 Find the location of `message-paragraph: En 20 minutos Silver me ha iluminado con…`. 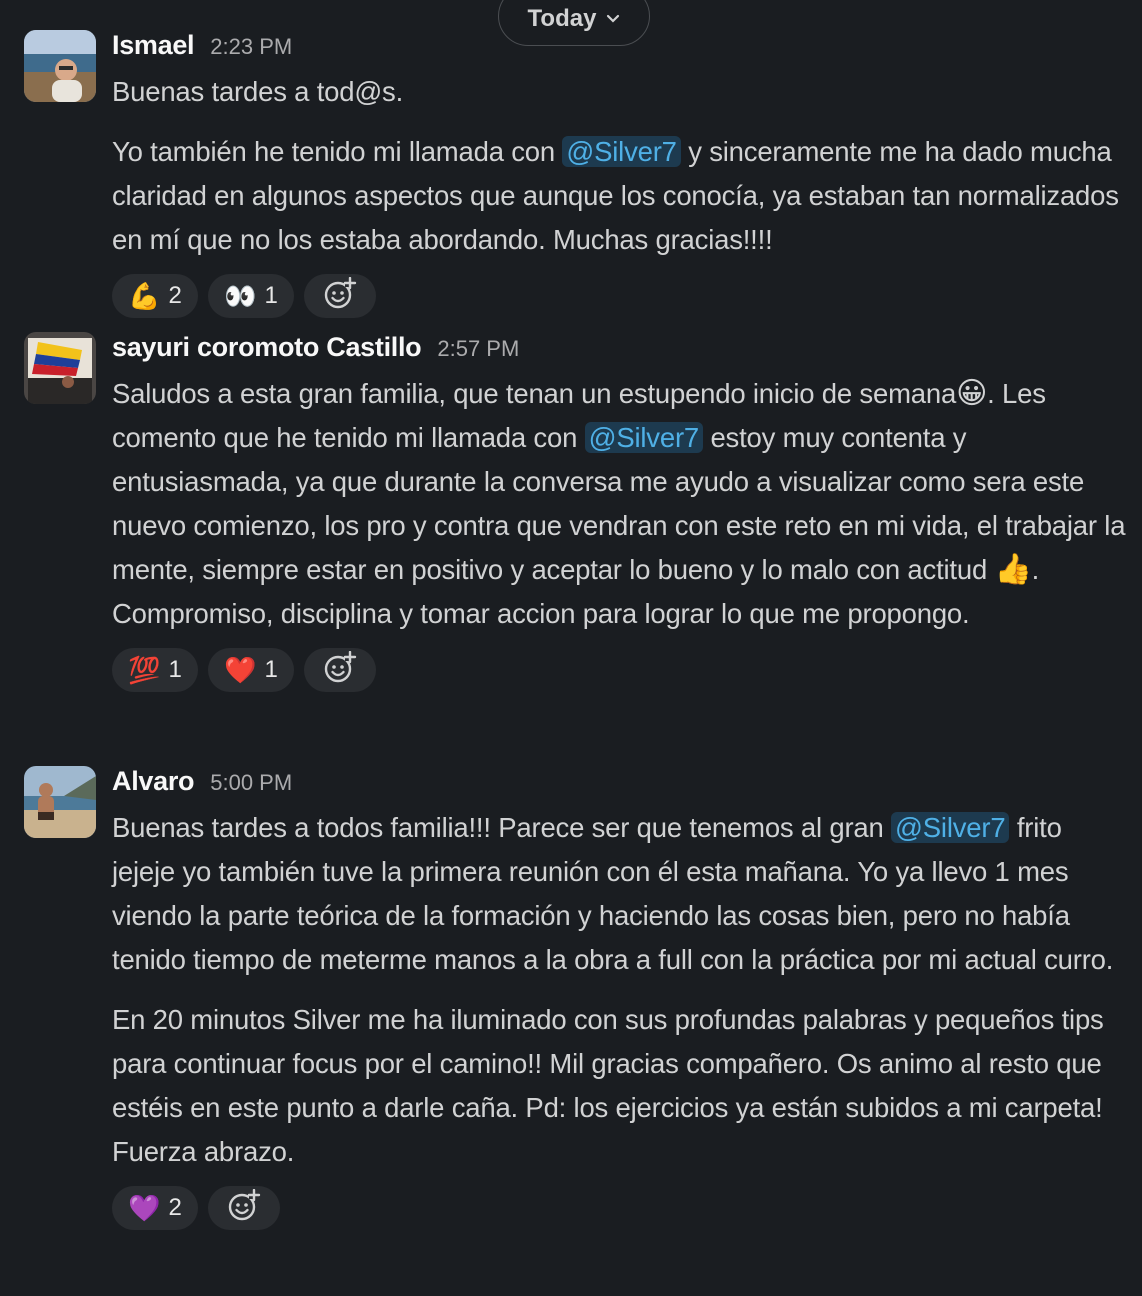

message-paragraph: En 20 minutos Silver me ha iluminado con… is located at coordinates (608, 1085).